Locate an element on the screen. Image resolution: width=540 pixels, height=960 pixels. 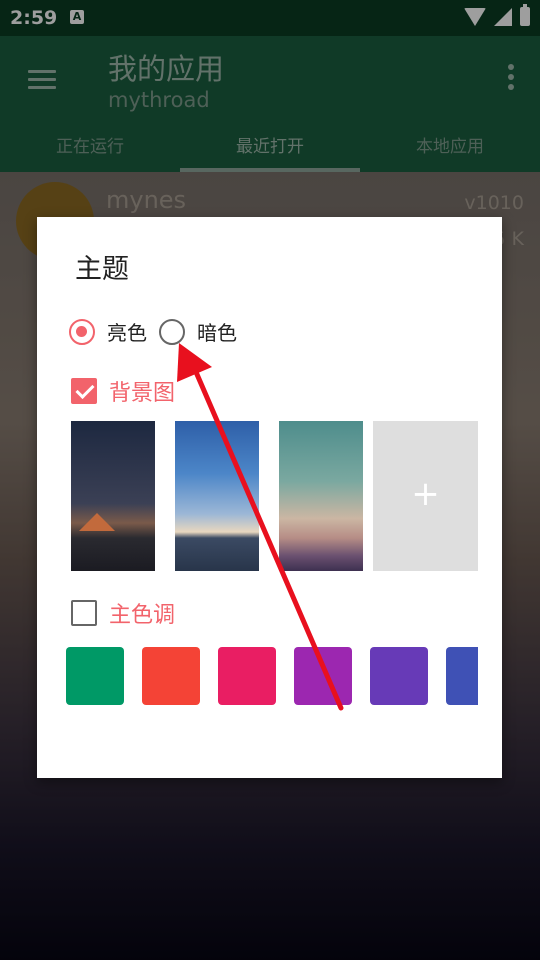
primary-color-label: 主色调 is located at coordinates (142, 613).